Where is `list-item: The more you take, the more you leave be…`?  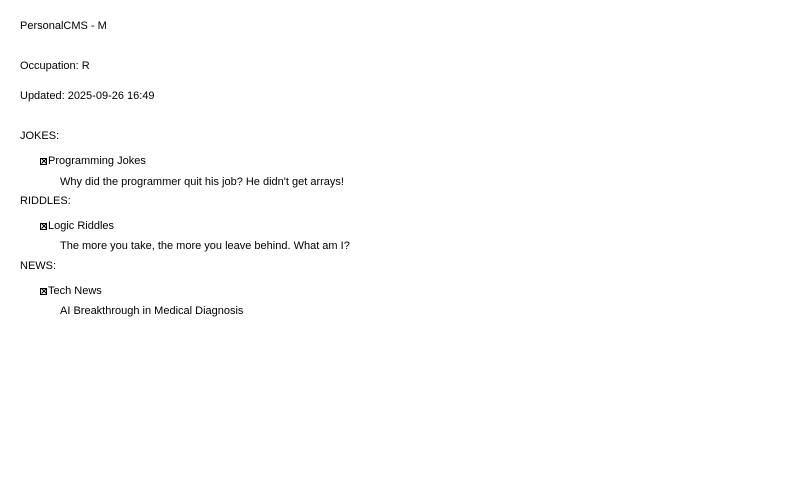 list-item: The more you take, the more you leave be… is located at coordinates (205, 246).